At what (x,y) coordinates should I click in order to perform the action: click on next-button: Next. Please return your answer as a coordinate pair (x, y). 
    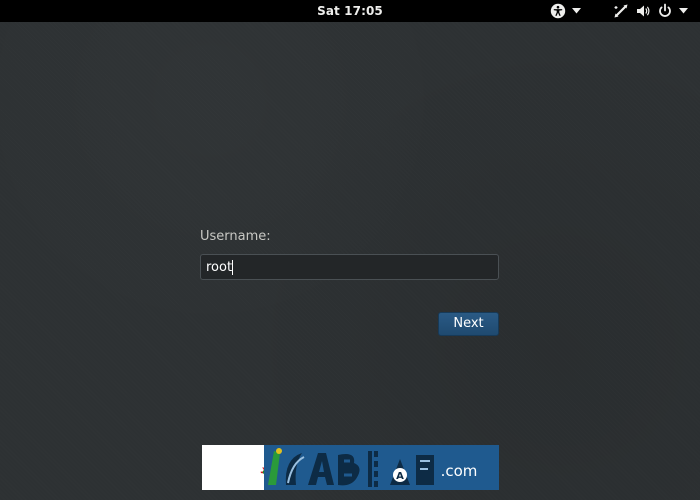
    Looking at the image, I should click on (468, 324).